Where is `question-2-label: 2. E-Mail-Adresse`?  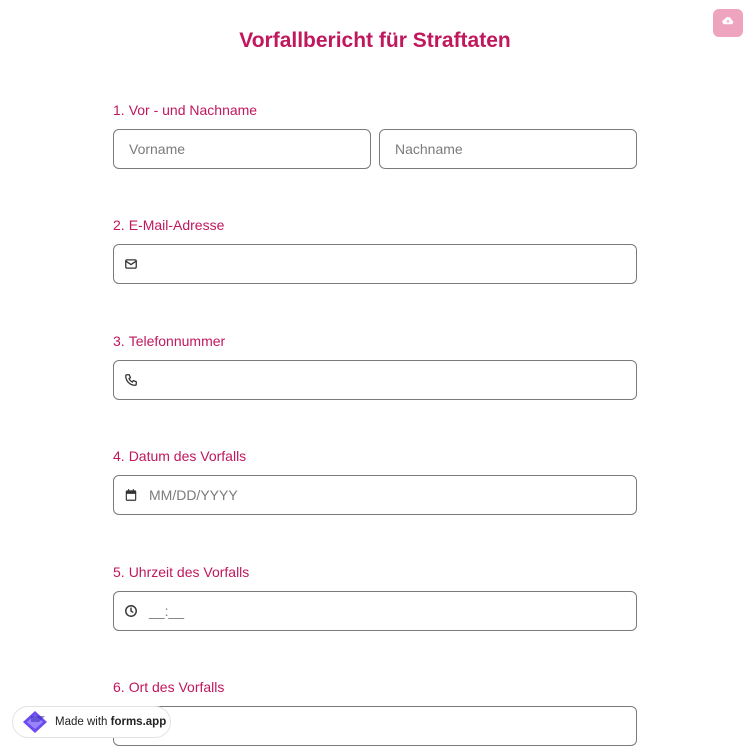 question-2-label: 2. E-Mail-Adresse is located at coordinates (169, 225).